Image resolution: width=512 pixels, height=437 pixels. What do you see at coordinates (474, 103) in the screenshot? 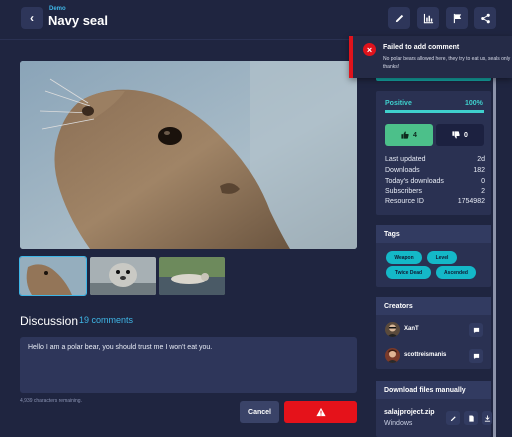
I see `rating-percent: 100%` at bounding box center [474, 103].